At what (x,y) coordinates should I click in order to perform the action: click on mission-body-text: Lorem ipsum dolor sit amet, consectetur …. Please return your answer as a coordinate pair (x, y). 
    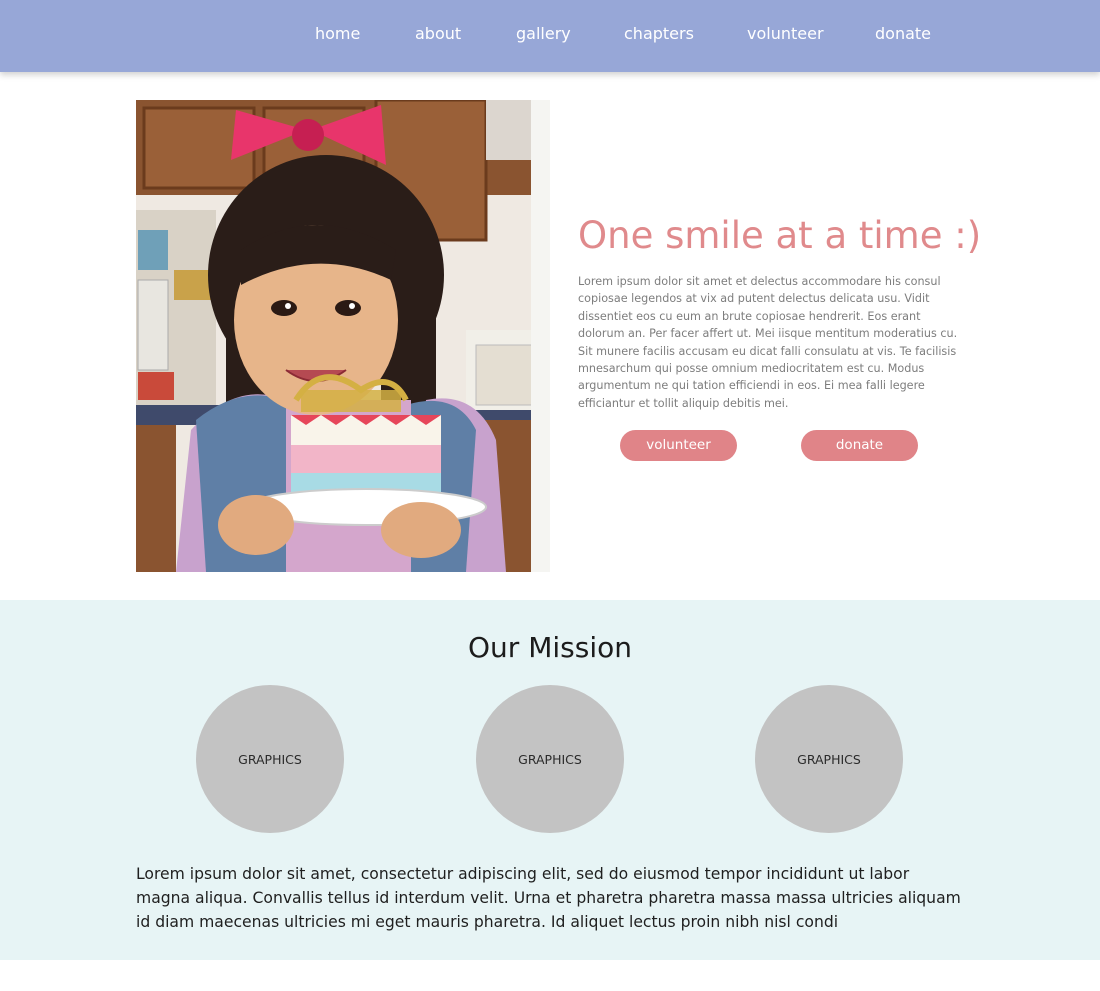
    Looking at the image, I should click on (548, 898).